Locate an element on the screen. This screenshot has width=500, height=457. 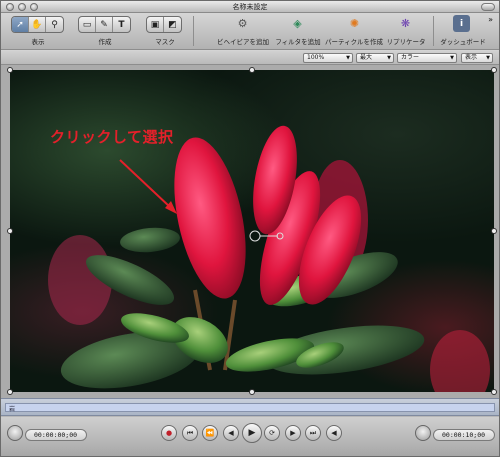
duration-clock-icon is located at coordinates (423, 433).